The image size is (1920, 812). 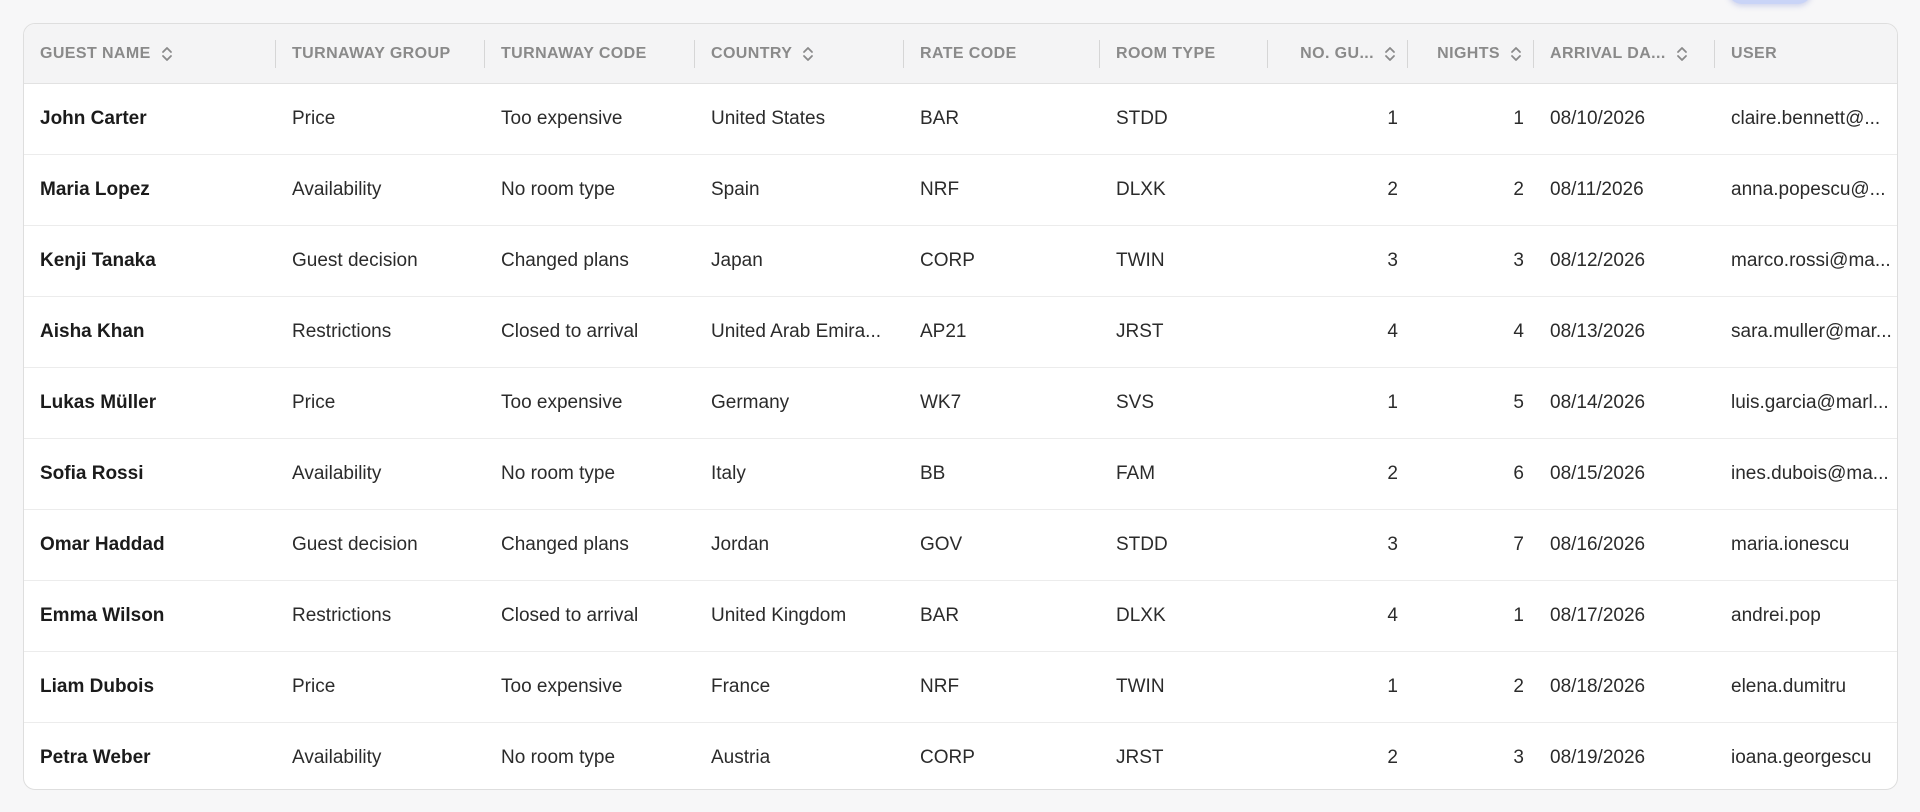 What do you see at coordinates (1770, 2) in the screenshot?
I see `top-action-button-edge` at bounding box center [1770, 2].